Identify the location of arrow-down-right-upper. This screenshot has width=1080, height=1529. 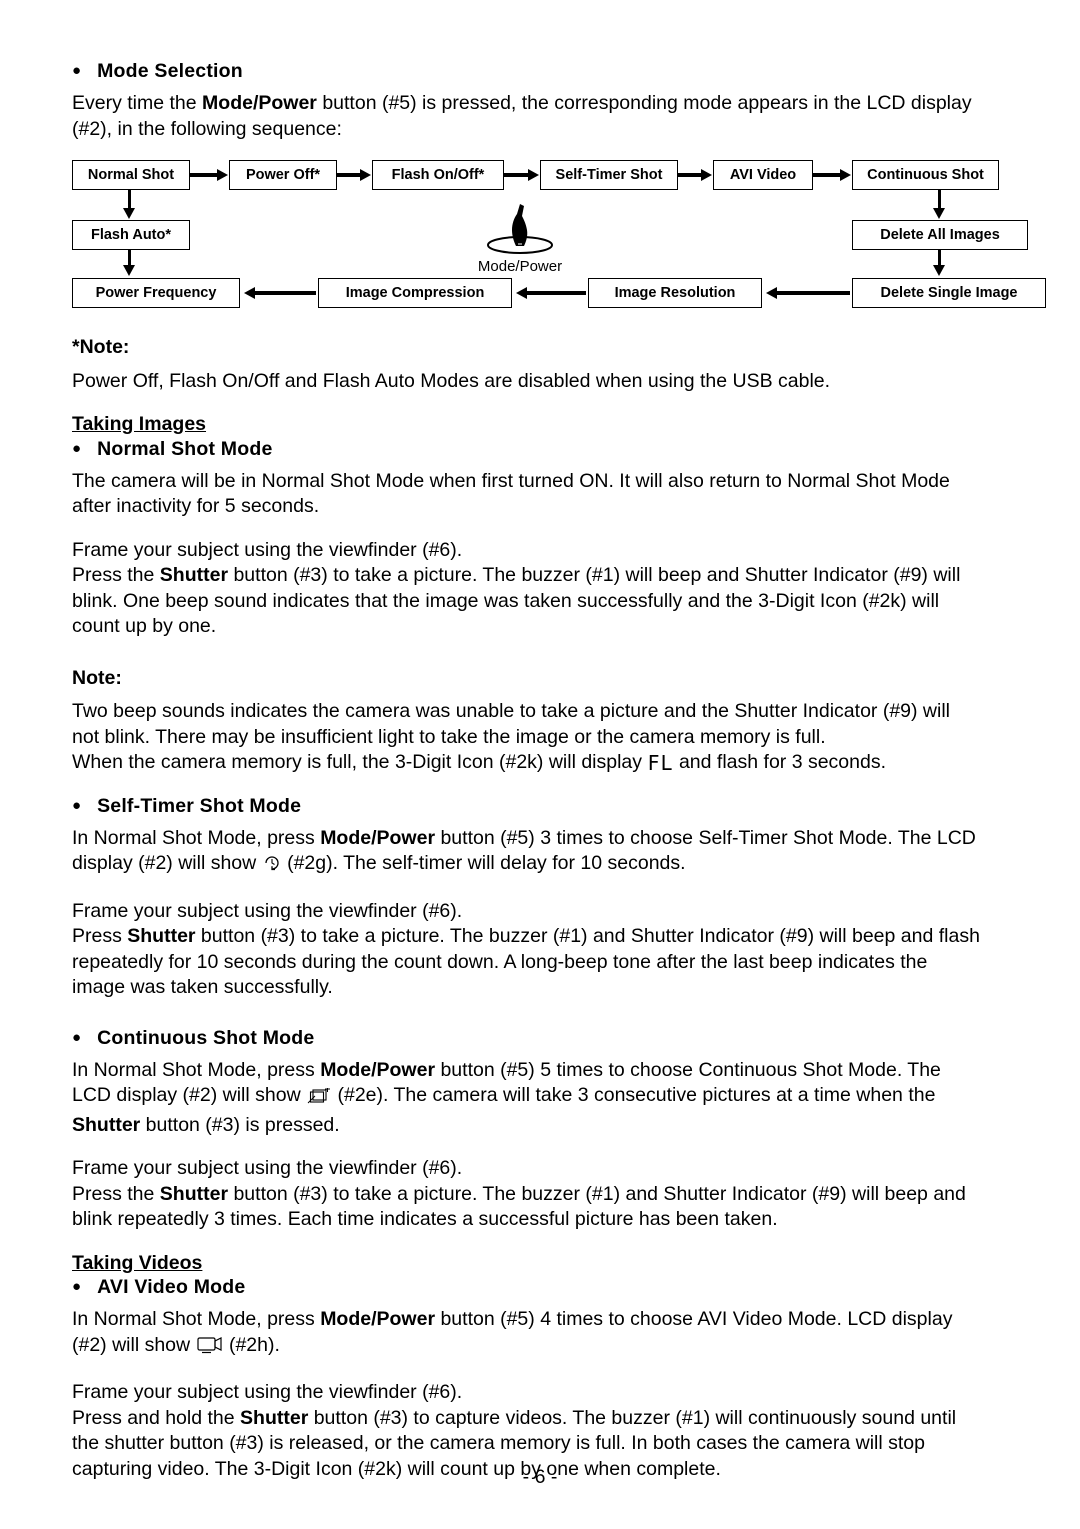
(939, 213).